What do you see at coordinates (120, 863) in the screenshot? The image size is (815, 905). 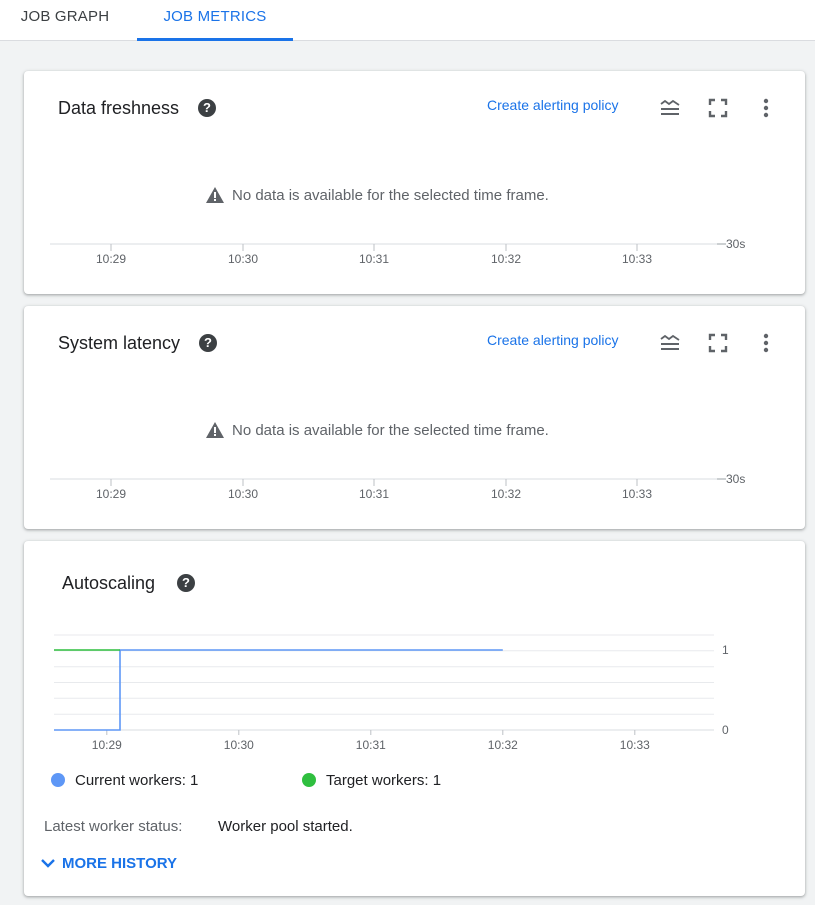 I see `more-history-label: MORE HISTORY` at bounding box center [120, 863].